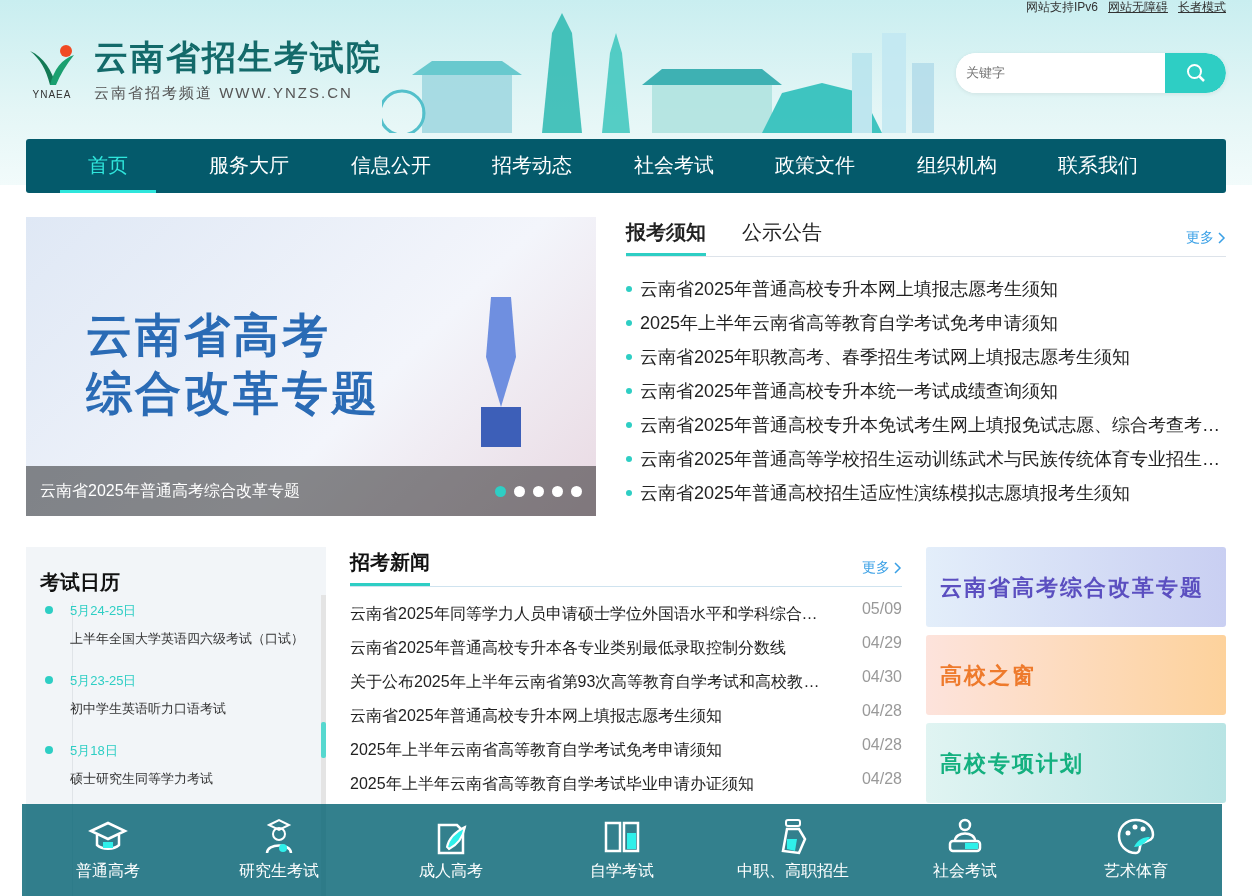  I want to click on nav-tab: 政策文件, so click(815, 166).